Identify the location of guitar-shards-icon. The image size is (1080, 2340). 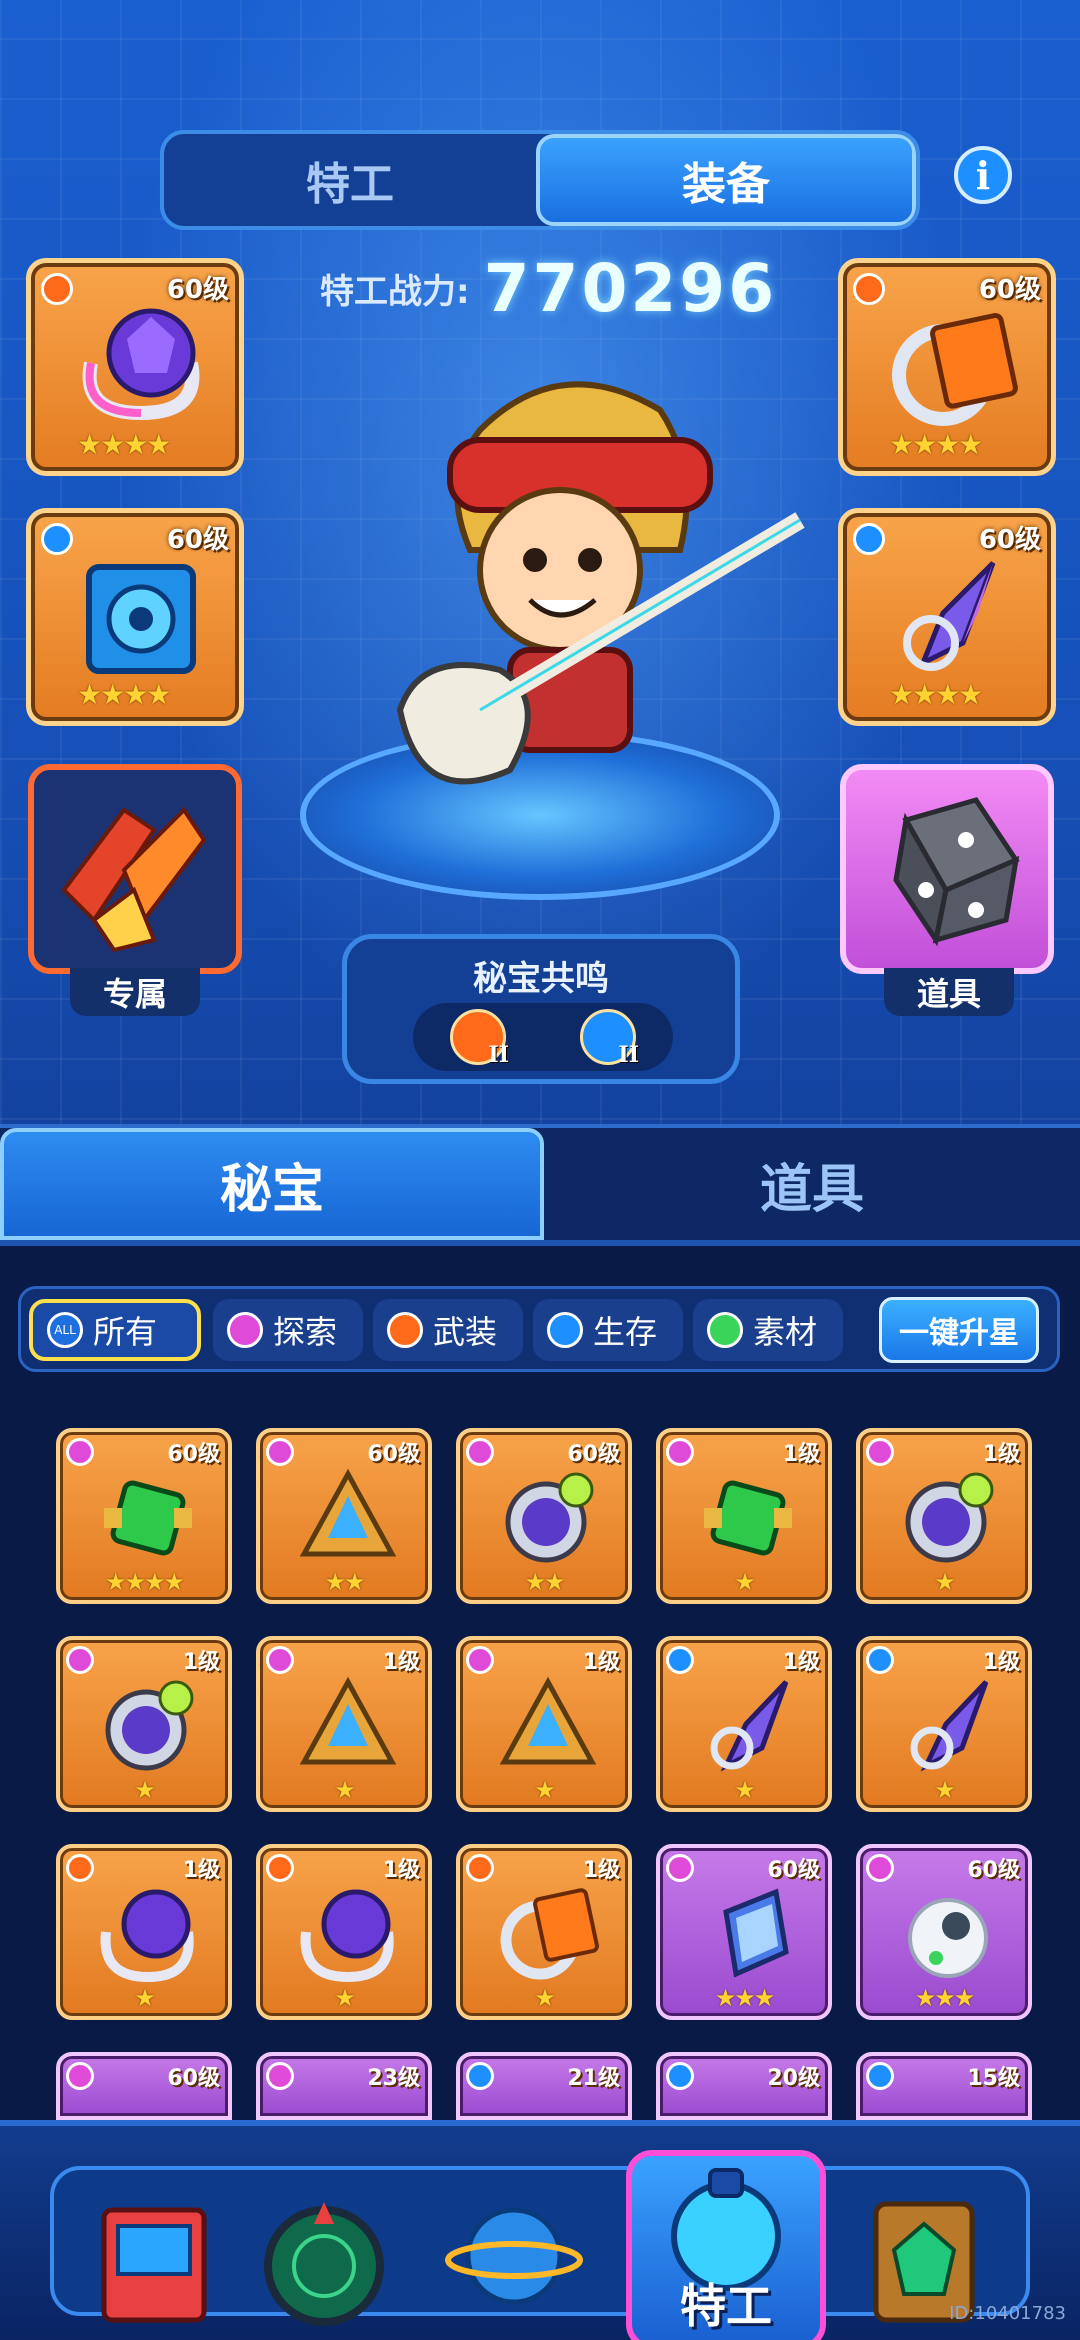
(134, 879).